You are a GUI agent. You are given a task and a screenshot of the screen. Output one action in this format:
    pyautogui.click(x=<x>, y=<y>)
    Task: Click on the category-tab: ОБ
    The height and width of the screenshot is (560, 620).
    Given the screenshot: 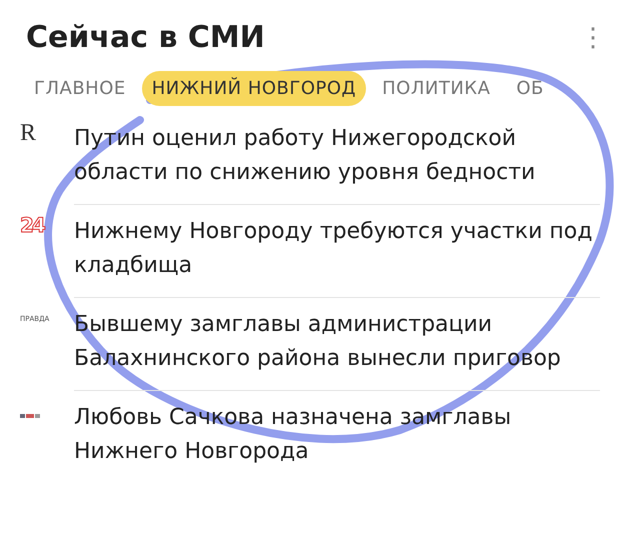 What is the action you would take?
    pyautogui.click(x=530, y=88)
    